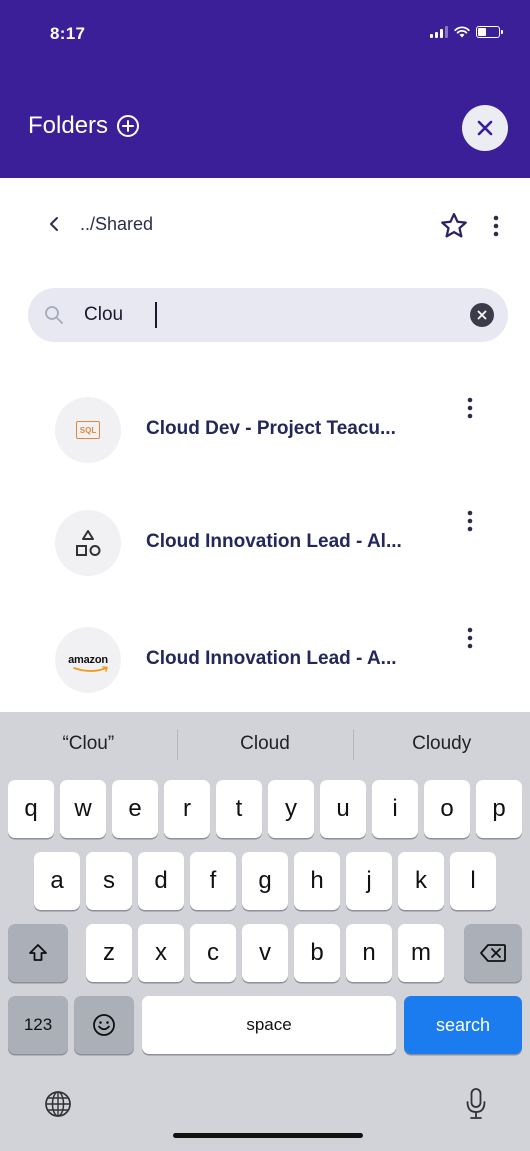 The height and width of the screenshot is (1151, 530). Describe the element at coordinates (54, 315) in the screenshot. I see `search-icon` at that location.